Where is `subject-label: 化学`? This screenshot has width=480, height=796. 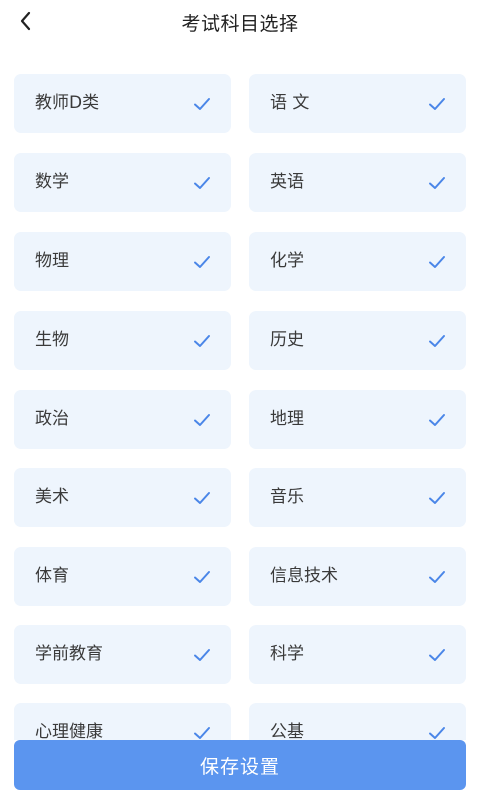 subject-label: 化学 is located at coordinates (287, 261).